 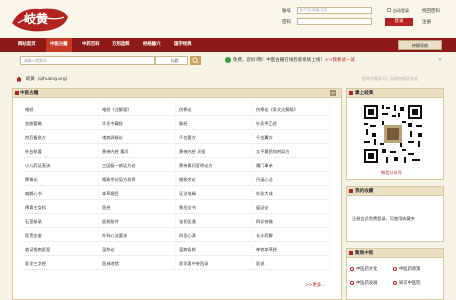 I want to click on svg-text: 岐黄, so click(x=36, y=18).